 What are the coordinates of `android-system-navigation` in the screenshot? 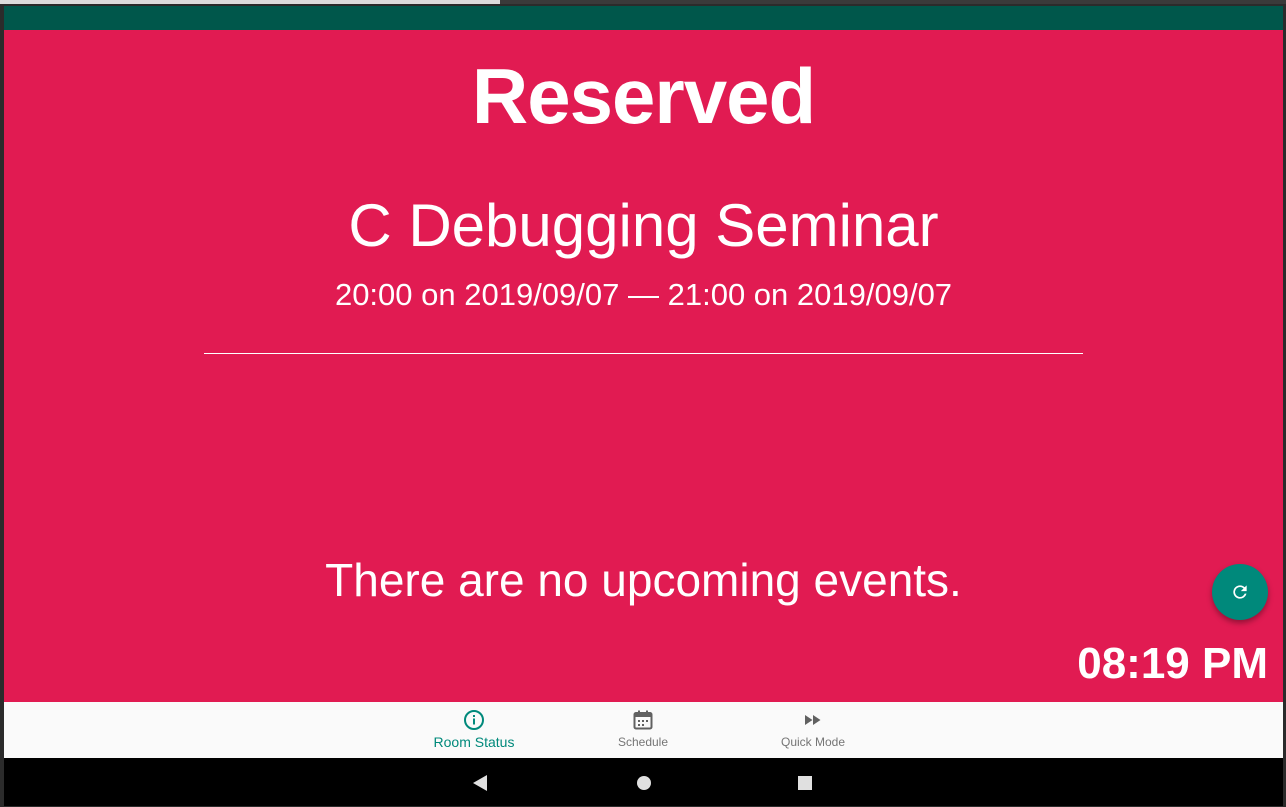 It's located at (643, 782).